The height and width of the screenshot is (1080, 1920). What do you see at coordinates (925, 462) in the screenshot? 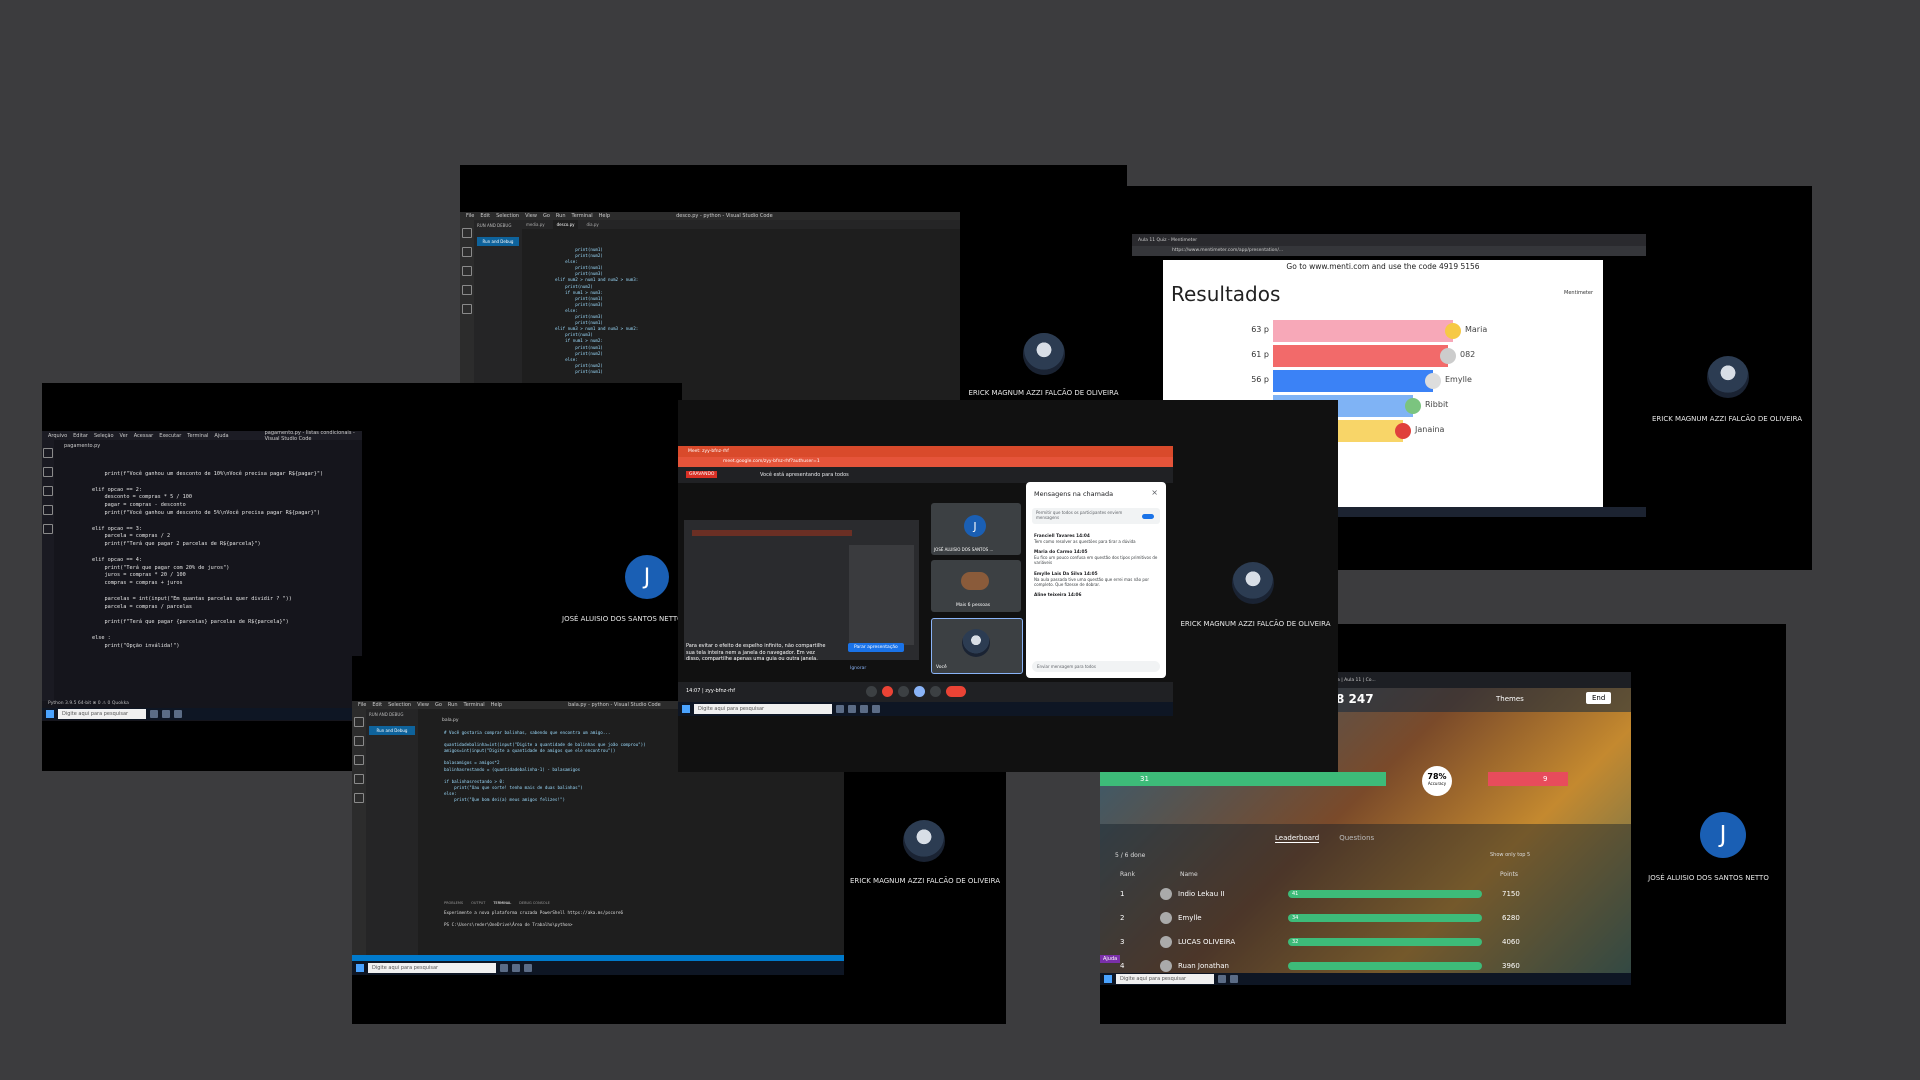
I see `address-bar: meet.google.com/zyy-bfnz-rhf?authuser=1` at bounding box center [925, 462].